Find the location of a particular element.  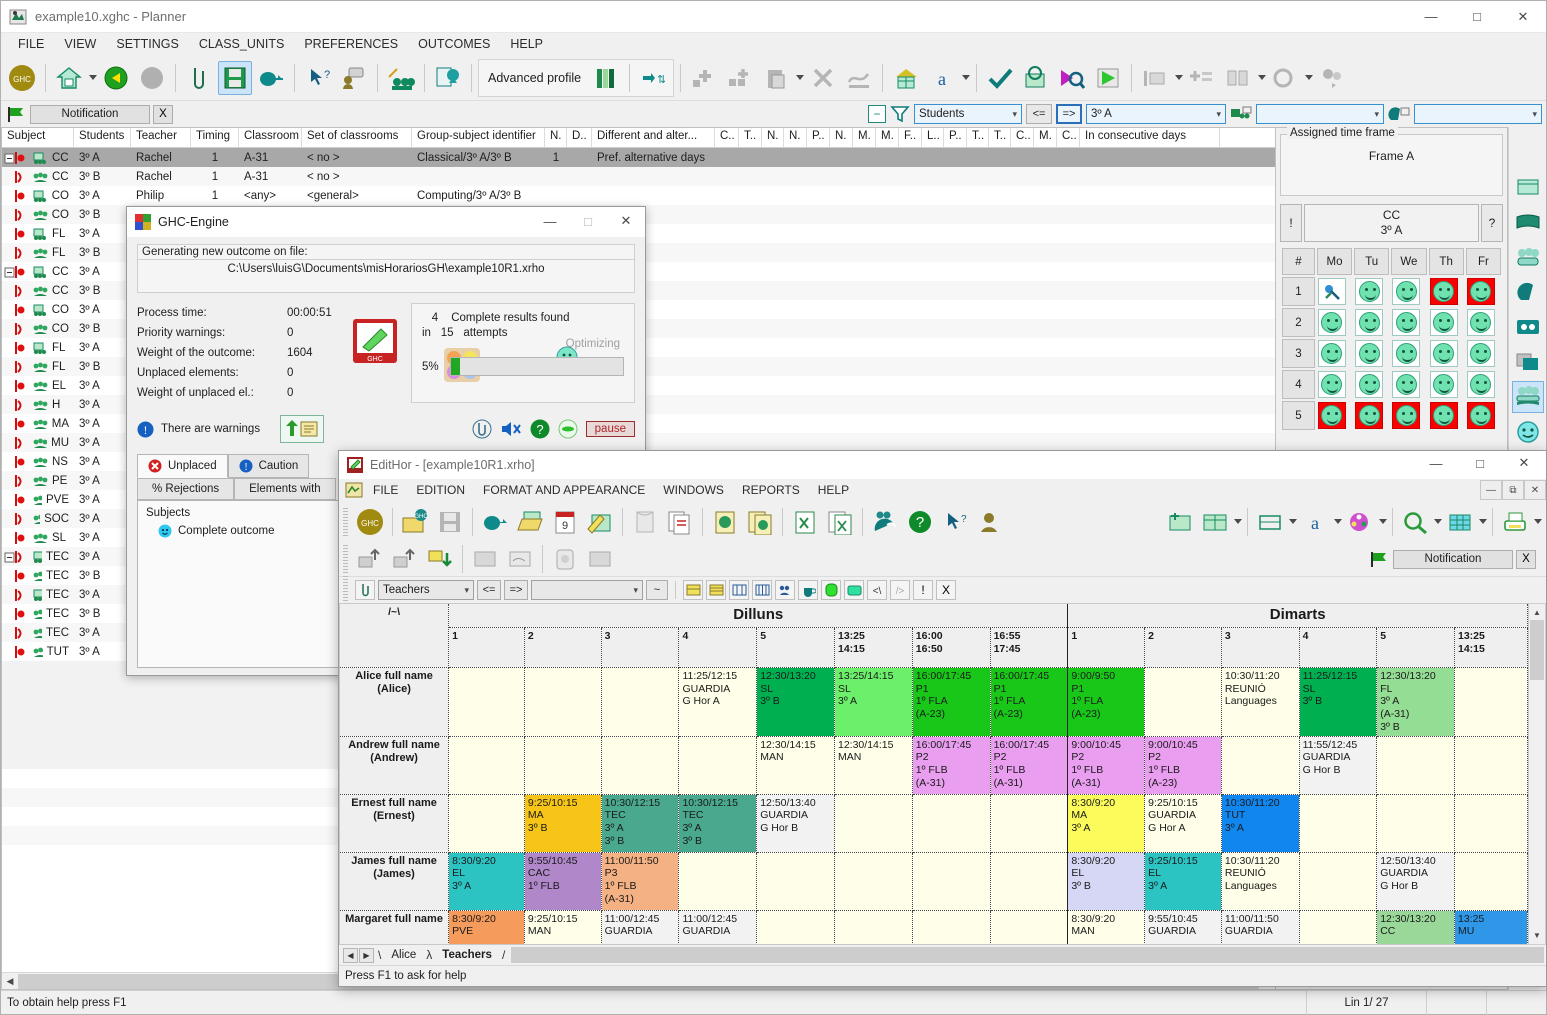

close-button: ✕ is located at coordinates (1523, 17).